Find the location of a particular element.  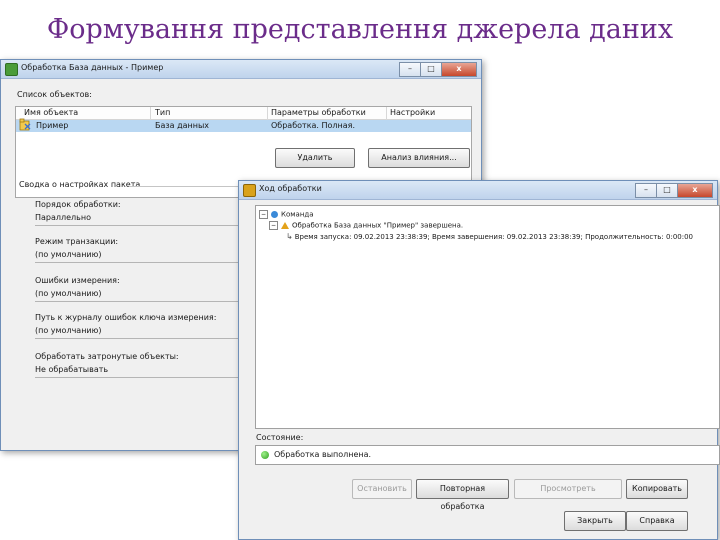

status-text: Обработка выполнена. is located at coordinates (323, 454).